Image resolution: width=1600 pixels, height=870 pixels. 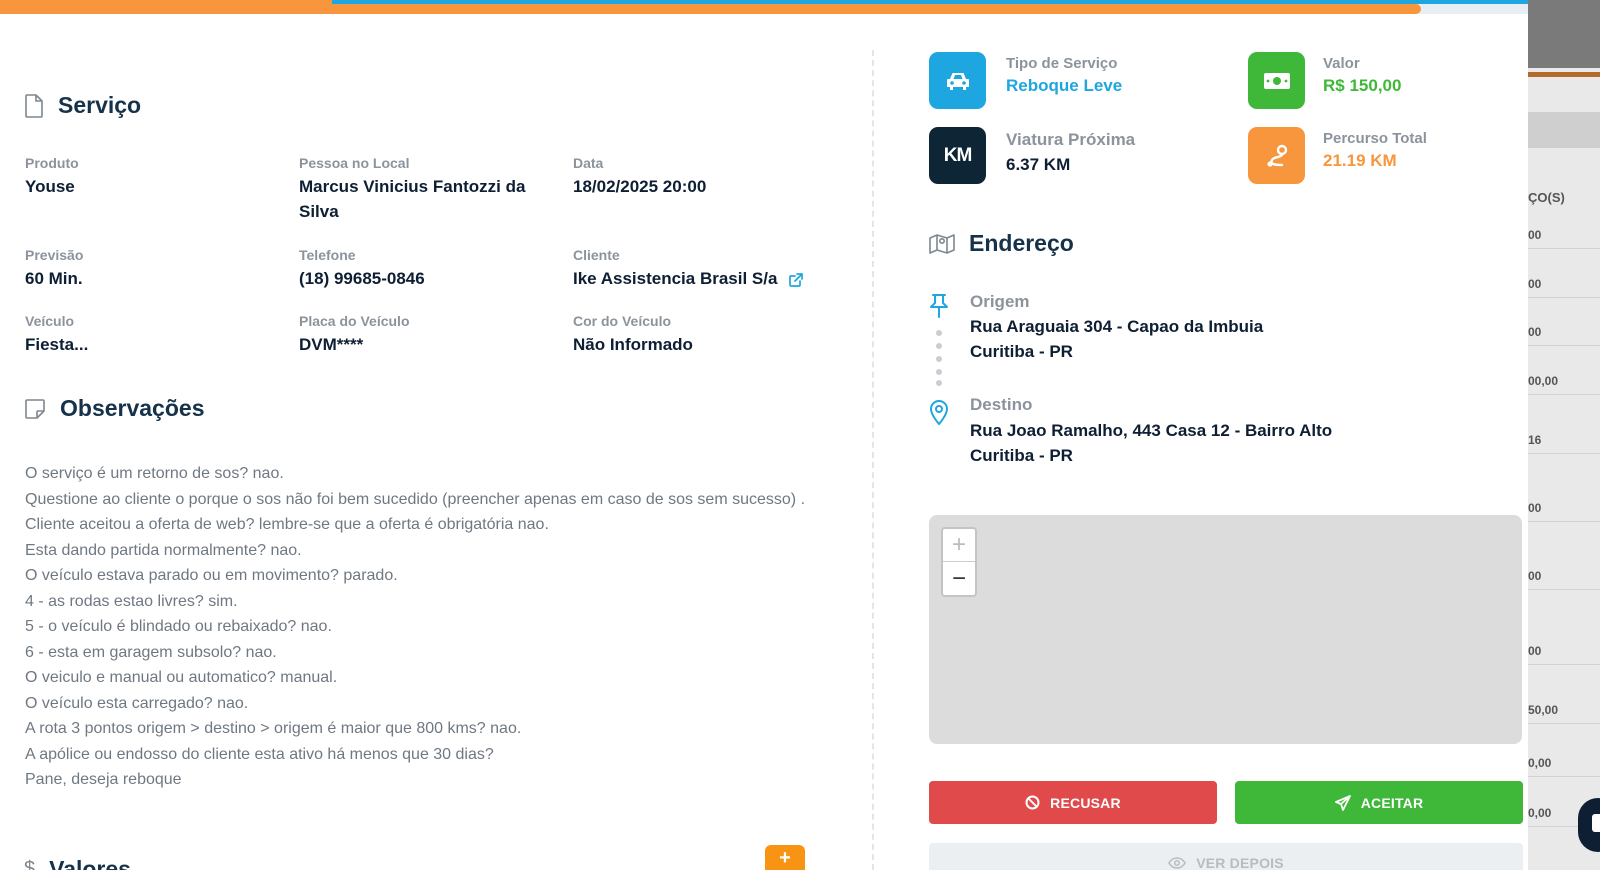 I want to click on tile-value-viatura: 6.37 KM, so click(x=1038, y=164).